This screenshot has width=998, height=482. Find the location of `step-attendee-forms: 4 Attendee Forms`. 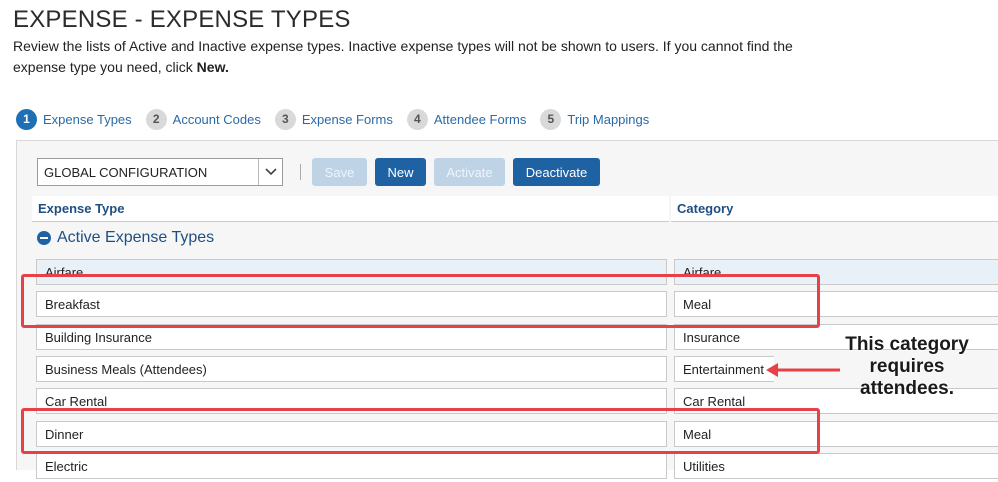

step-attendee-forms: 4 Attendee Forms is located at coordinates (466, 119).